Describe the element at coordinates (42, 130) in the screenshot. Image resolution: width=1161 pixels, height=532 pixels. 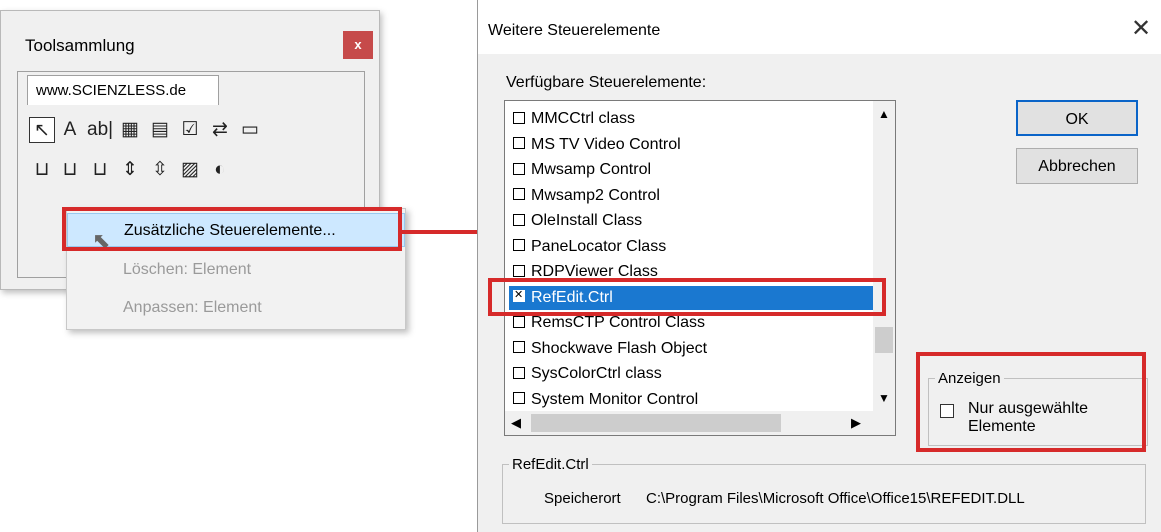
I see `pointer-icon: ↖` at that location.